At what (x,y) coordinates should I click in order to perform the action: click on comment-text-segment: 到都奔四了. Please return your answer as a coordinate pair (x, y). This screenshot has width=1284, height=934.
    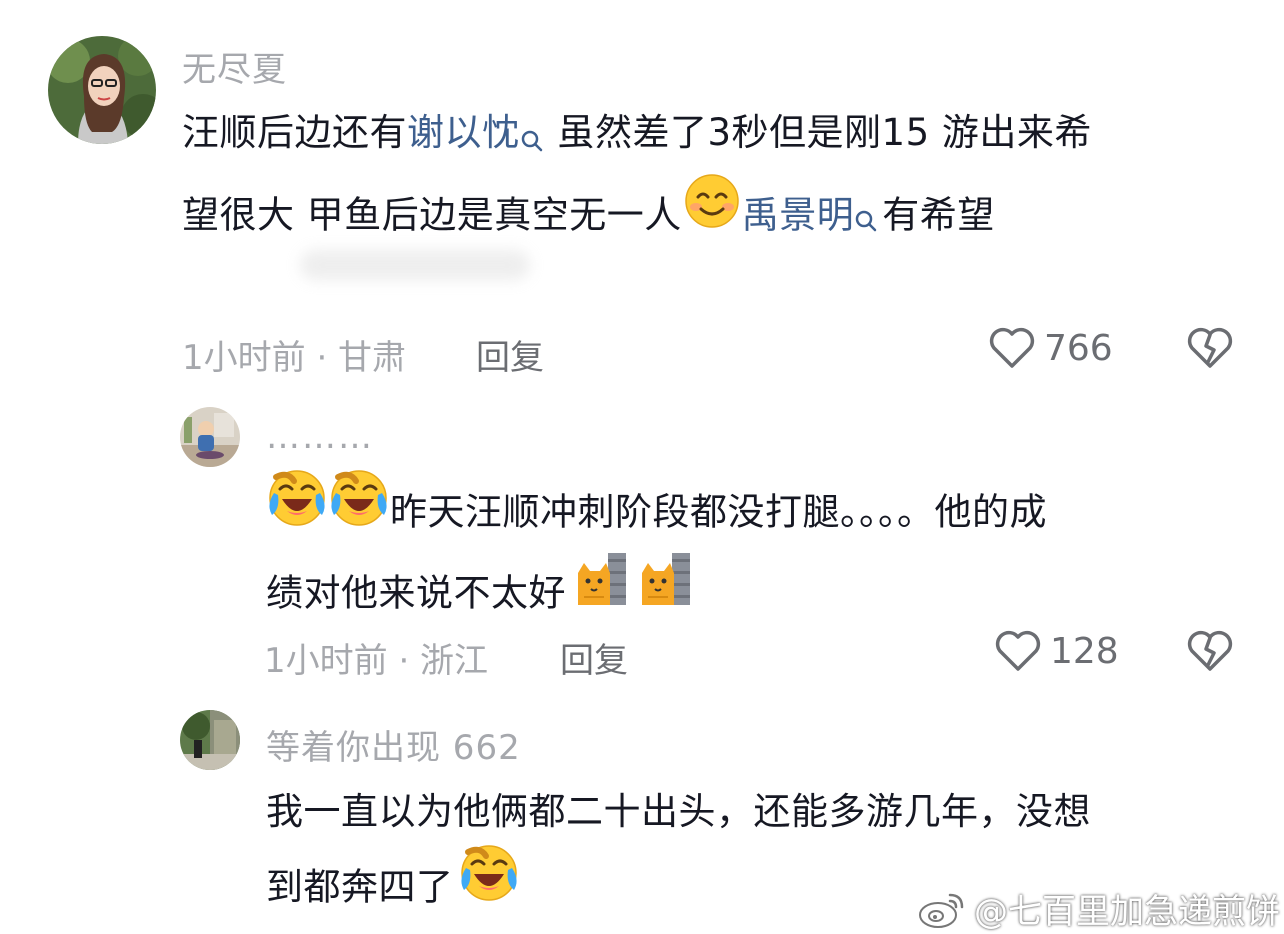
    Looking at the image, I should click on (360, 887).